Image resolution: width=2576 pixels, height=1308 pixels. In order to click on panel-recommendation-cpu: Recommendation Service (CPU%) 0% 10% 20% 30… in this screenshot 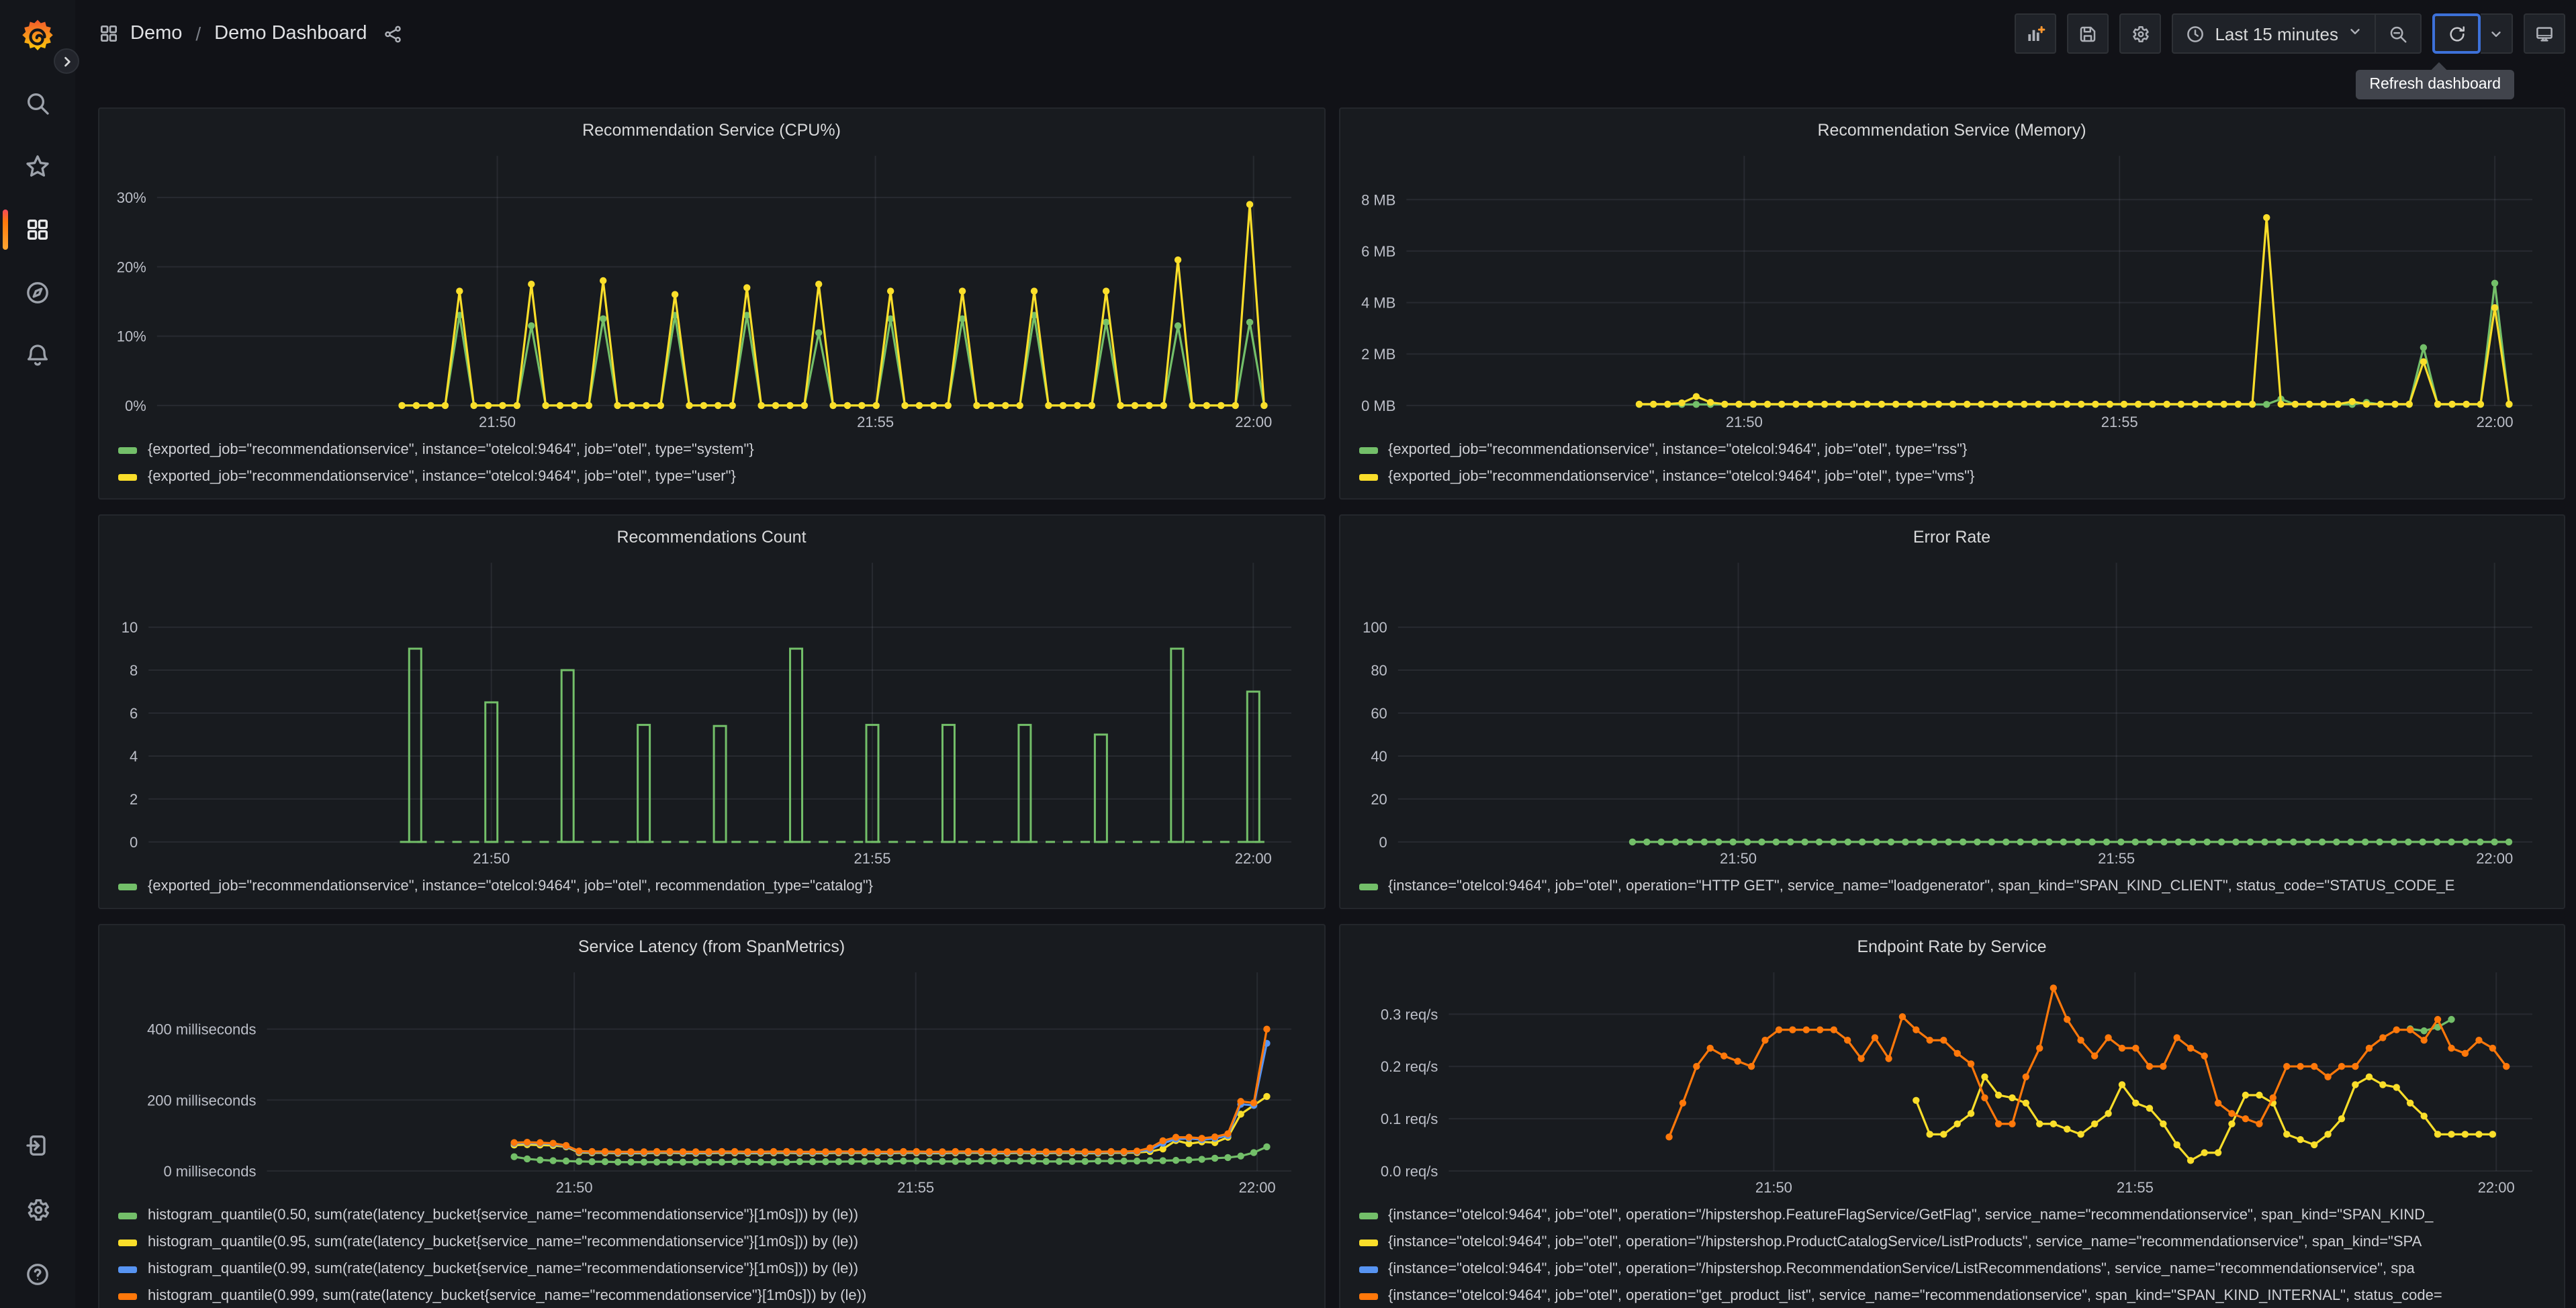, I will do `click(711, 304)`.